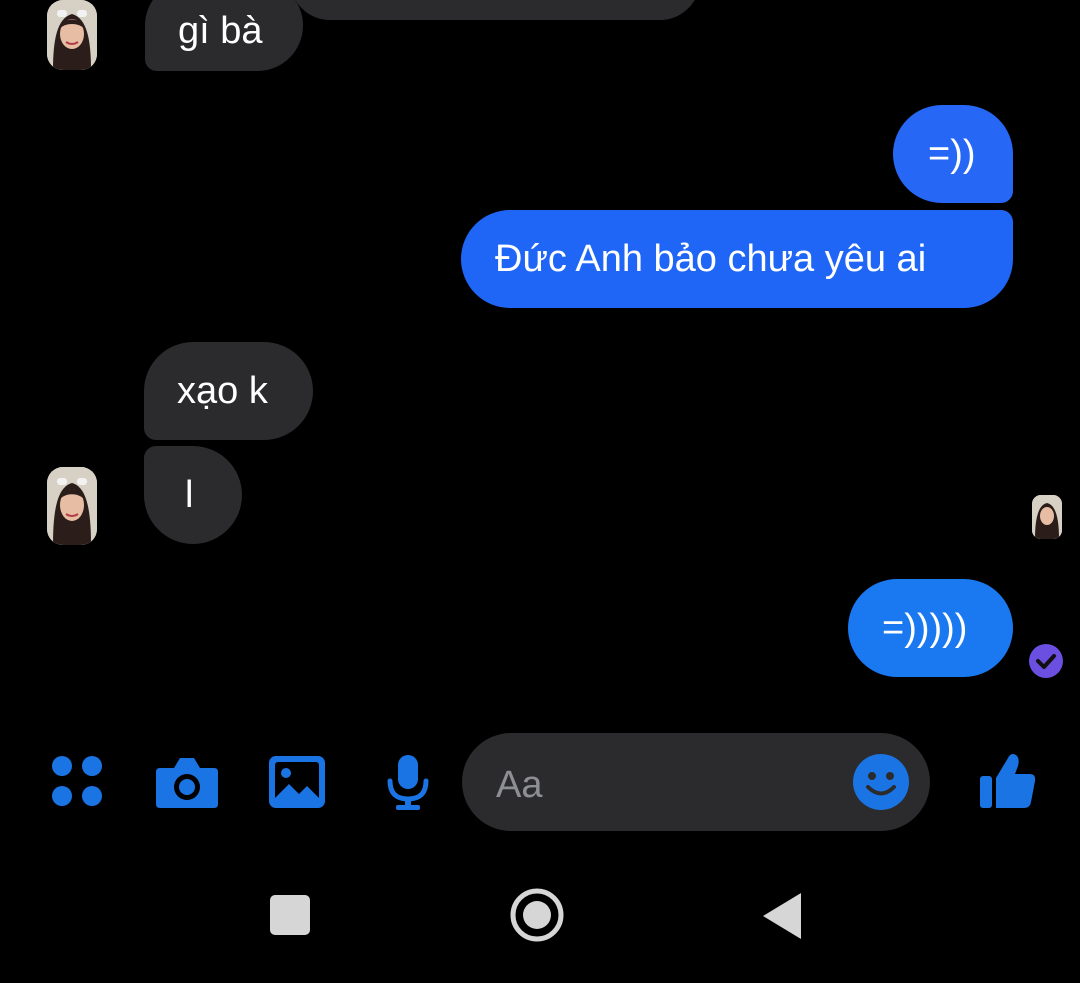  I want to click on message-text: xạo k, so click(222, 391).